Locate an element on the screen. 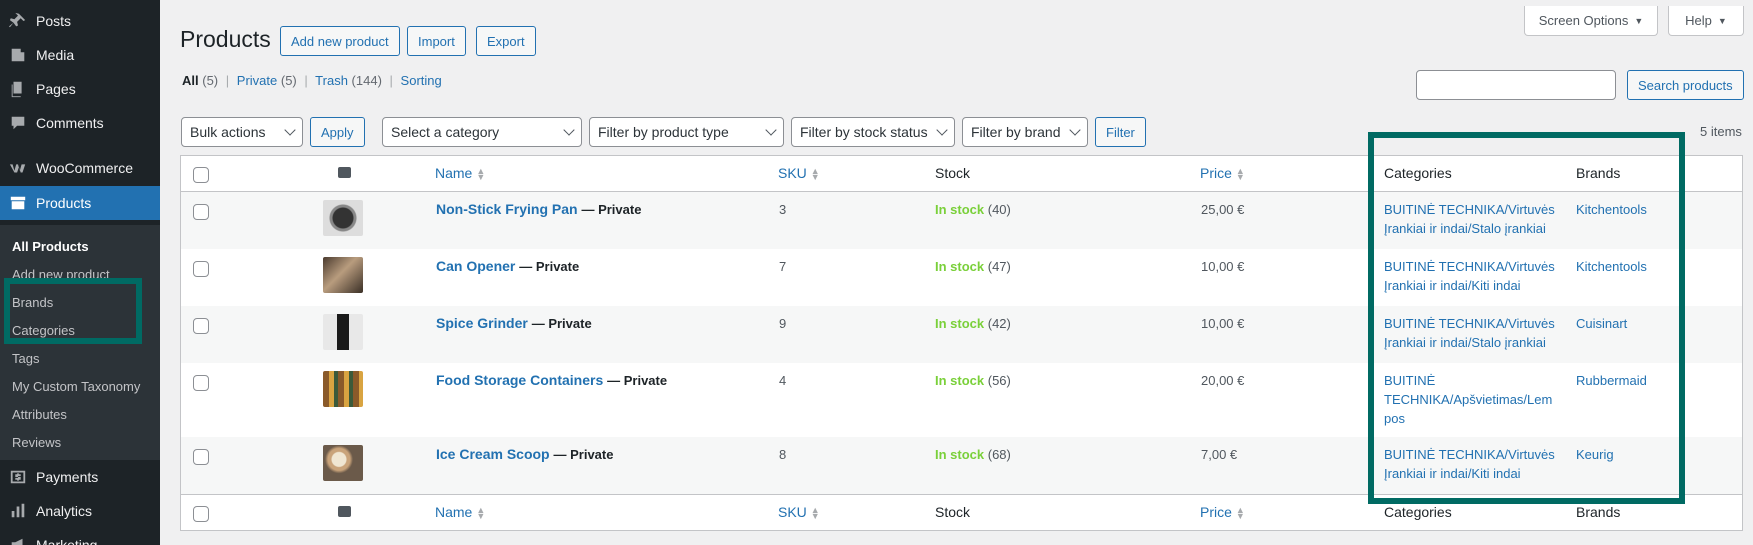  woocommerce-icon is located at coordinates (18, 168).